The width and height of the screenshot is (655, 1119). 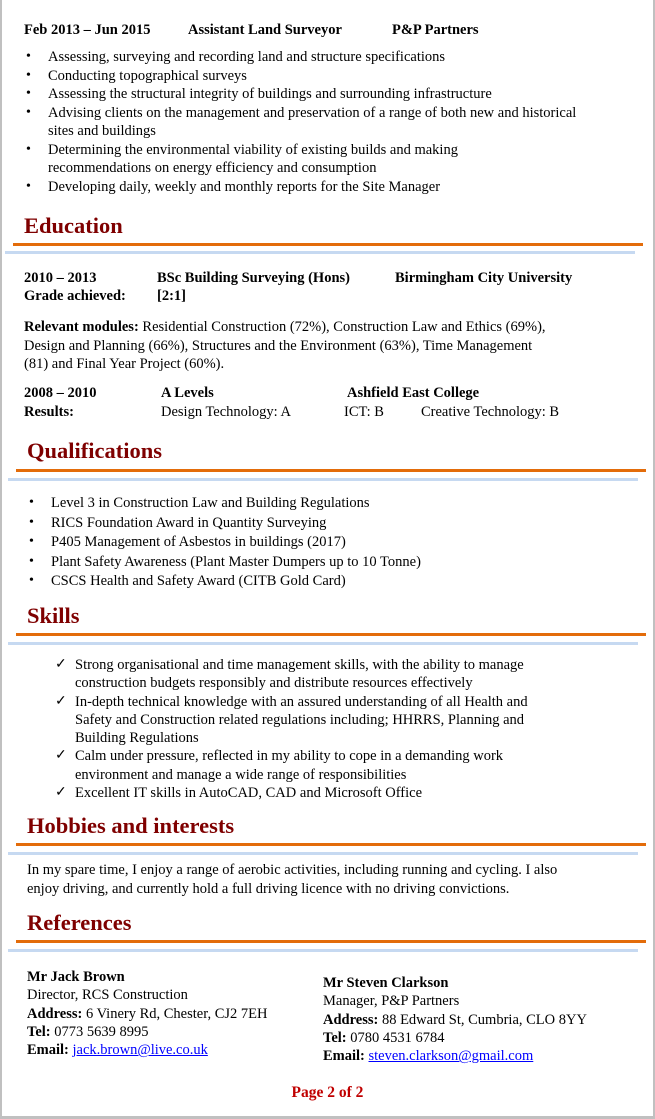 I want to click on degree-institution: Birmingham City University, so click(x=484, y=278).